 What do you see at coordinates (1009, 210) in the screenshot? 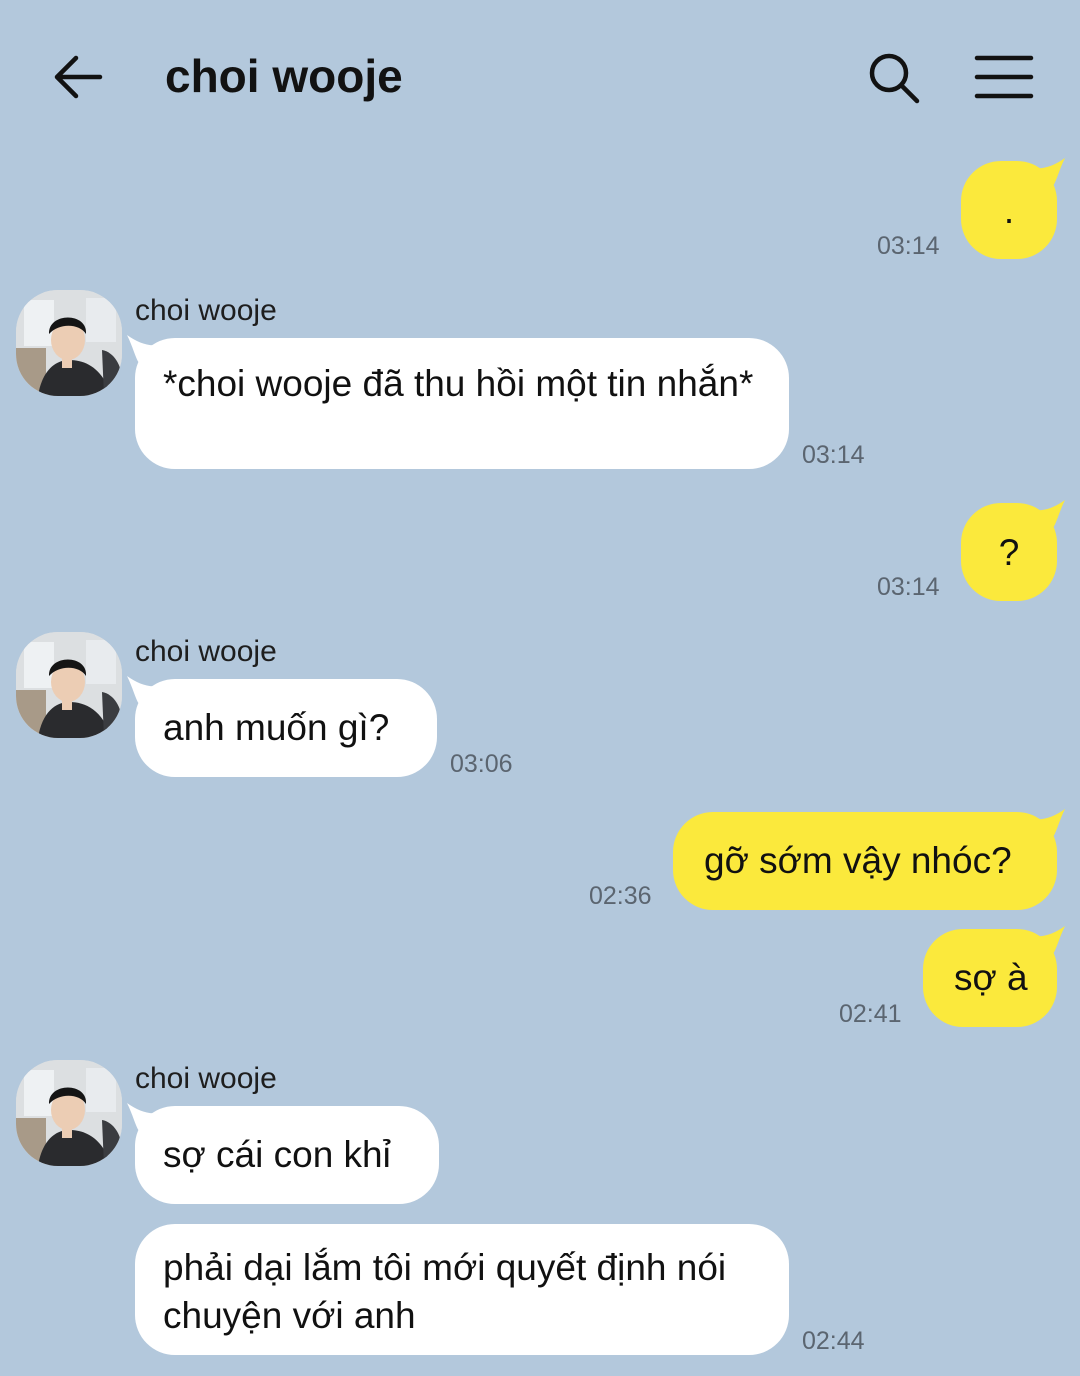
I see `message-text: .` at bounding box center [1009, 210].